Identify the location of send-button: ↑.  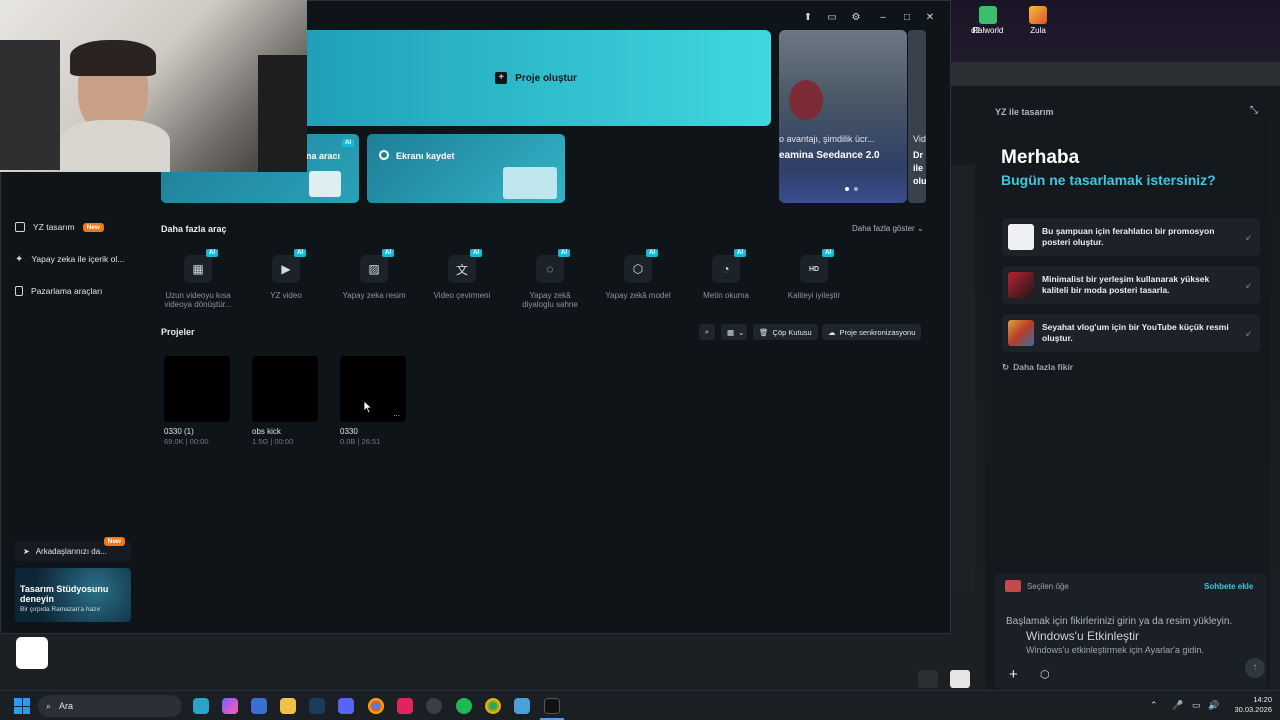
(1255, 668).